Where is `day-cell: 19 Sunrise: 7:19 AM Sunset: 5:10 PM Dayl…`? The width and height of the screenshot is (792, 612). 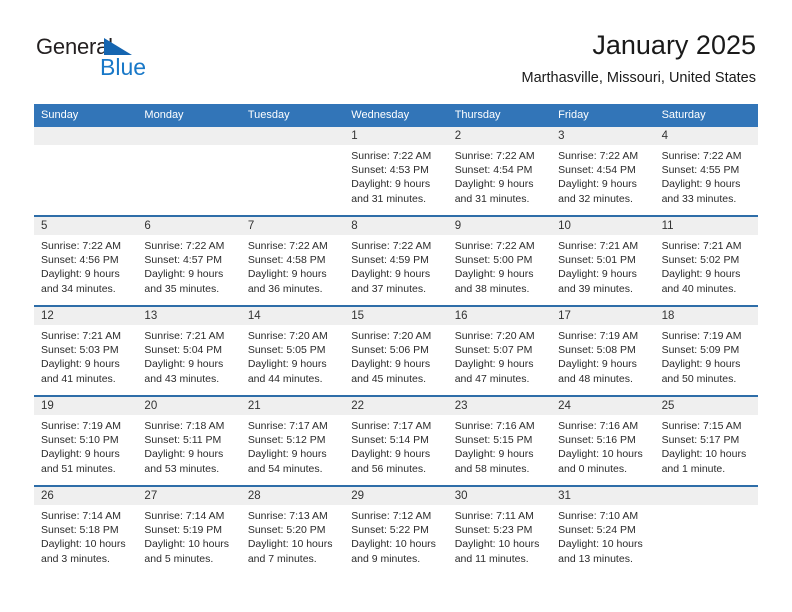 day-cell: 19 Sunrise: 7:19 AM Sunset: 5:10 PM Dayl… is located at coordinates (86, 441).